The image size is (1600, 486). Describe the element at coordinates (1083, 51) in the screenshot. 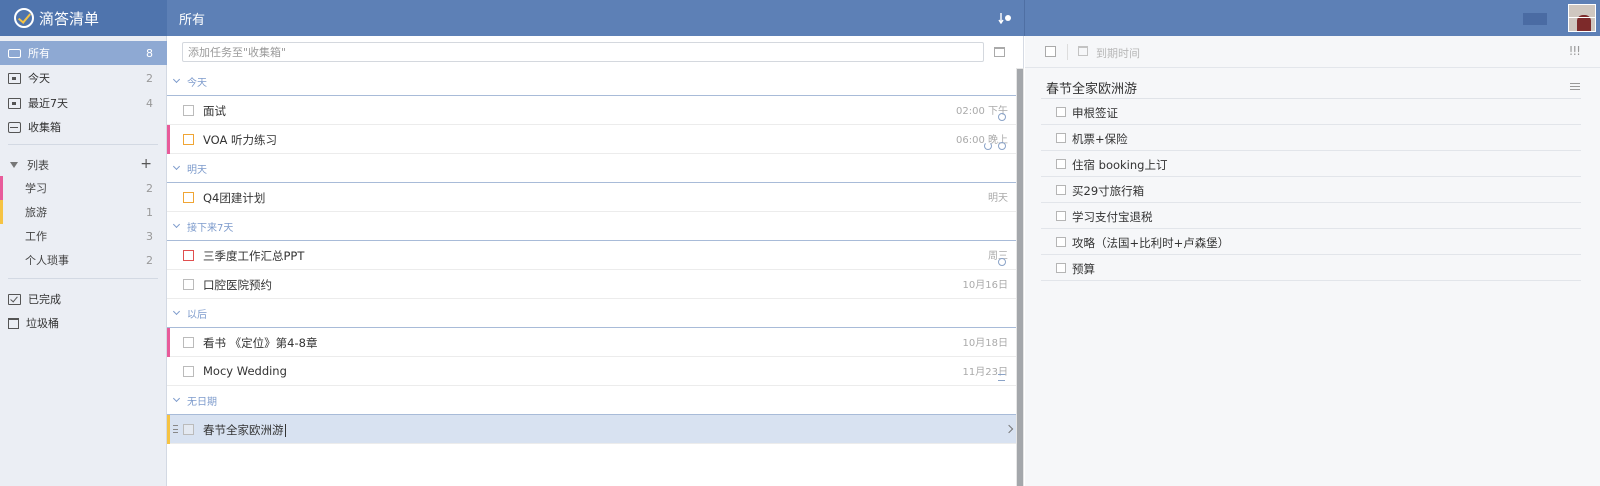

I see `due-date-calendar-icon` at that location.